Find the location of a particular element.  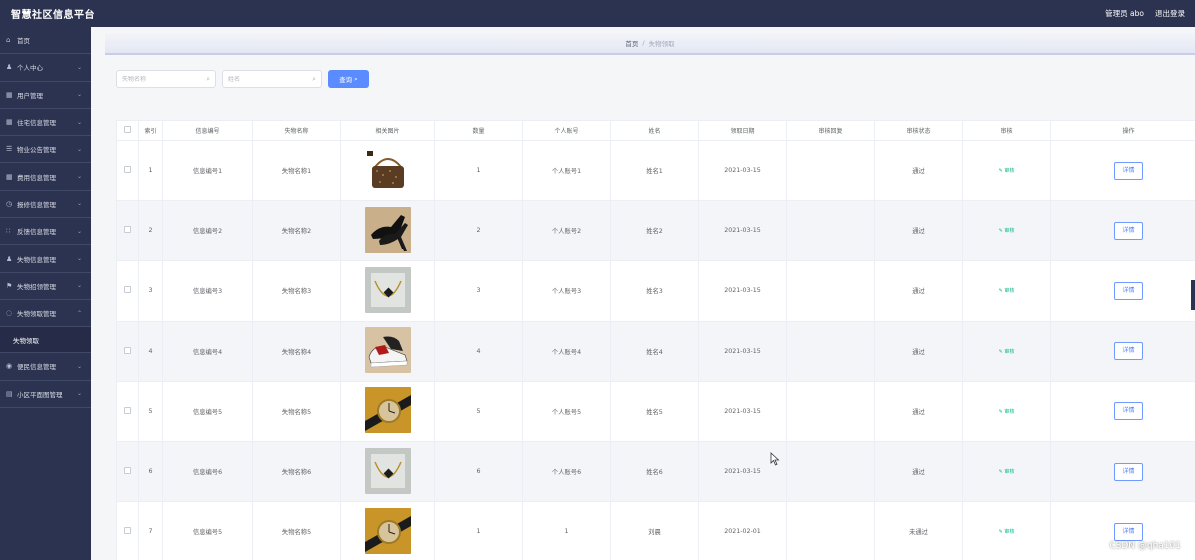

document-icon: ▤ is located at coordinates (9, 393).